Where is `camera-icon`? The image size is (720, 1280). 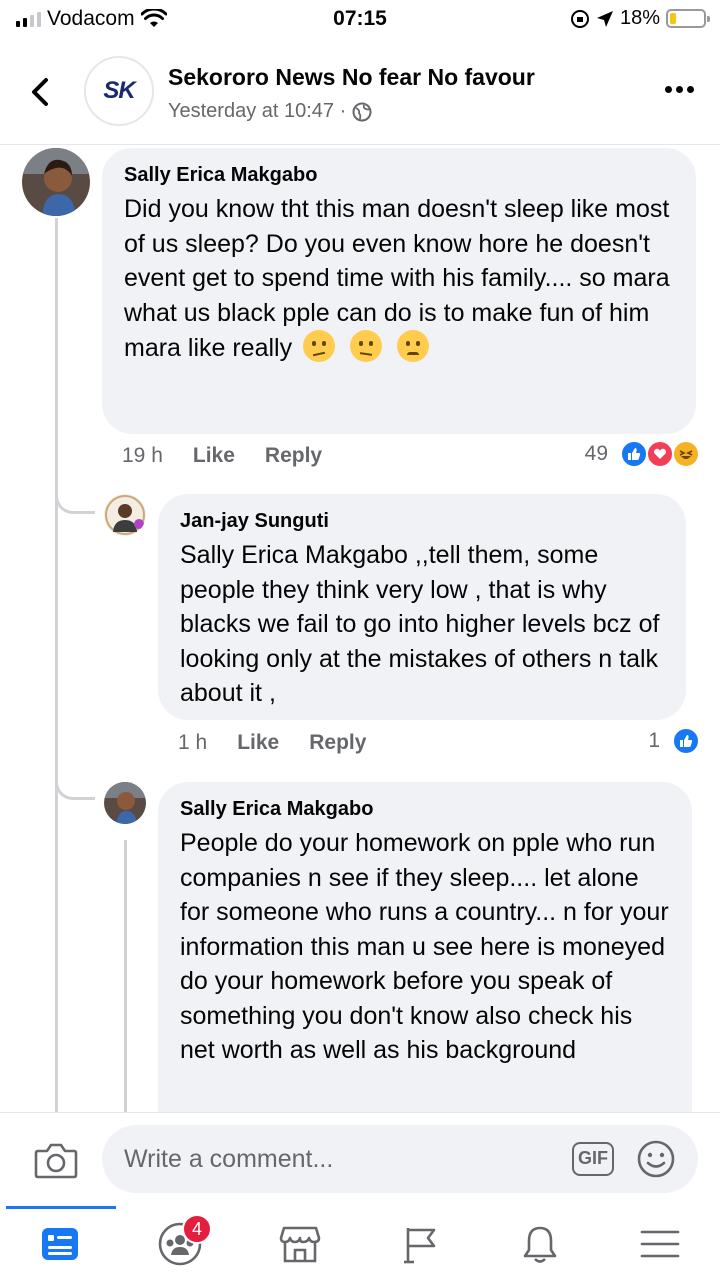 camera-icon is located at coordinates (56, 1160).